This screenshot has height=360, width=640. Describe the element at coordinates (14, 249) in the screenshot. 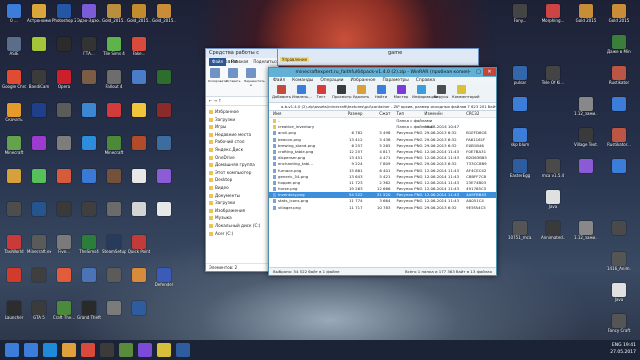

I see `desktop-icon: TaxiWorld` at that location.